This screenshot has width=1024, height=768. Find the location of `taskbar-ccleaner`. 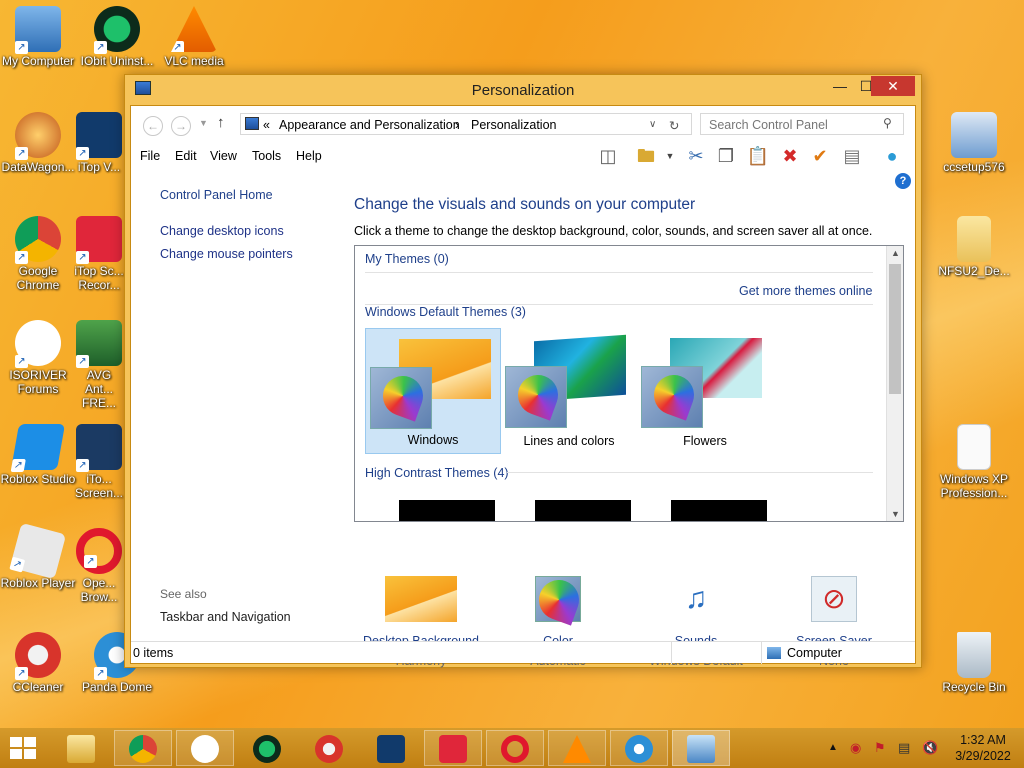

taskbar-ccleaner is located at coordinates (329, 748).